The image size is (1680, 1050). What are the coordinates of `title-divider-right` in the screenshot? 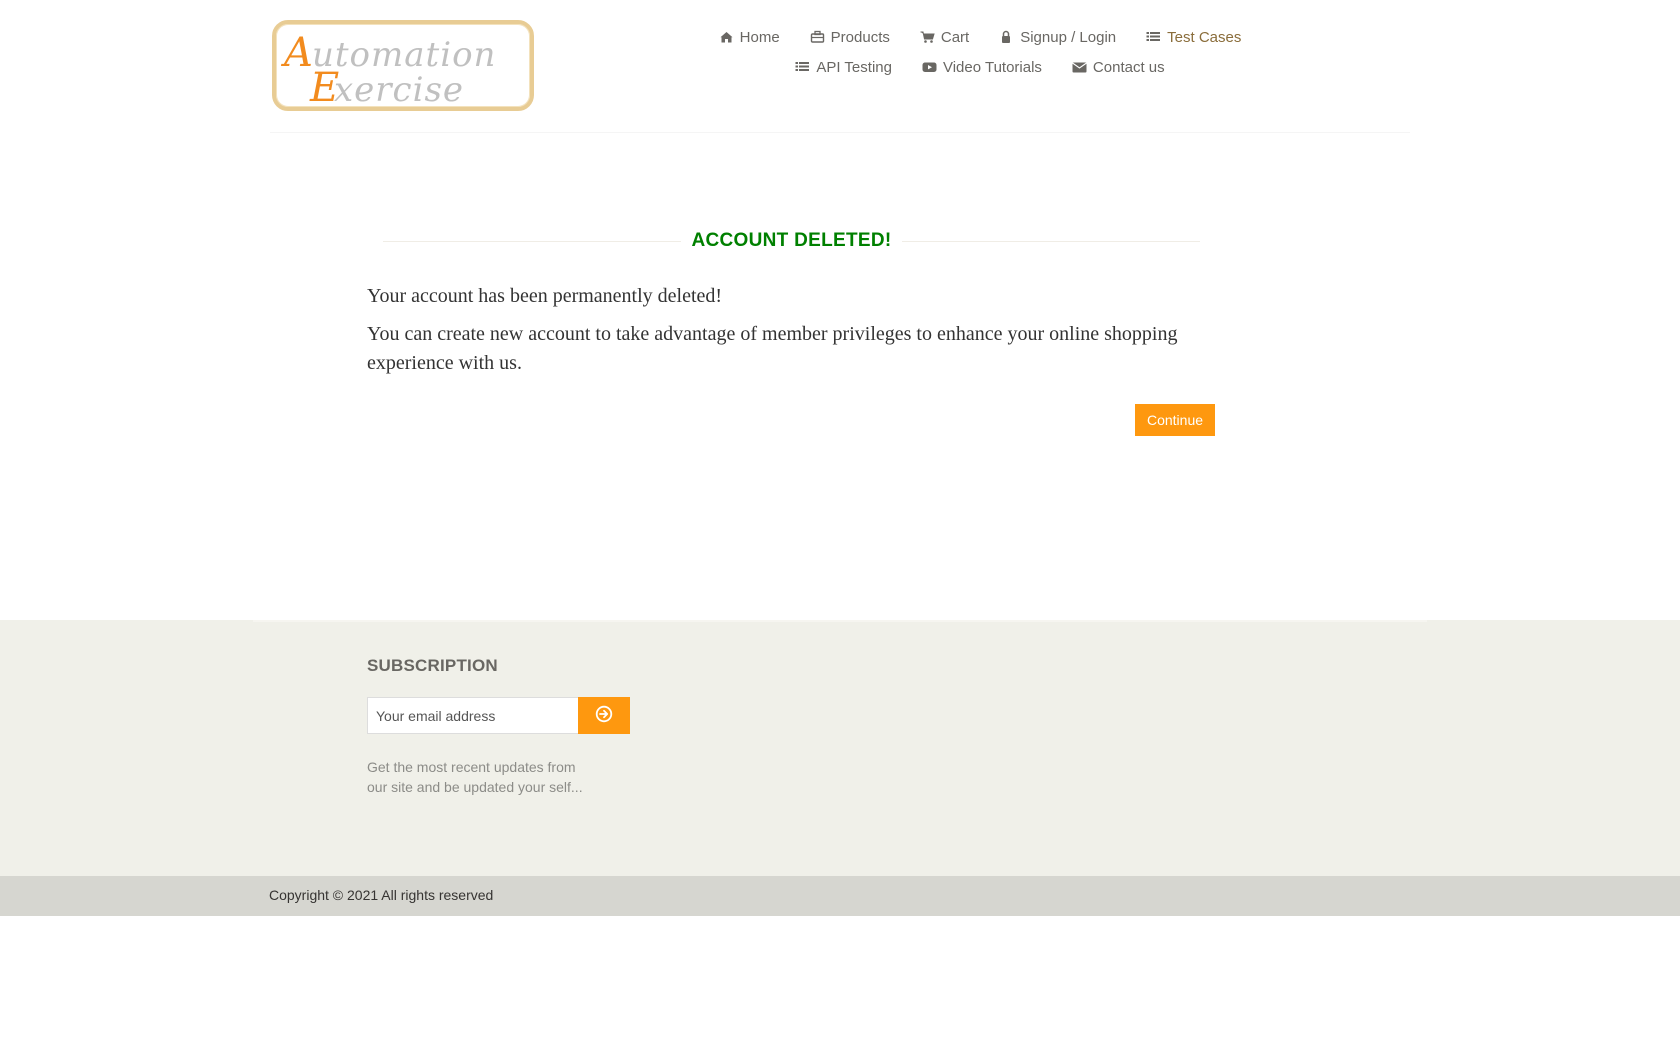 It's located at (1051, 241).